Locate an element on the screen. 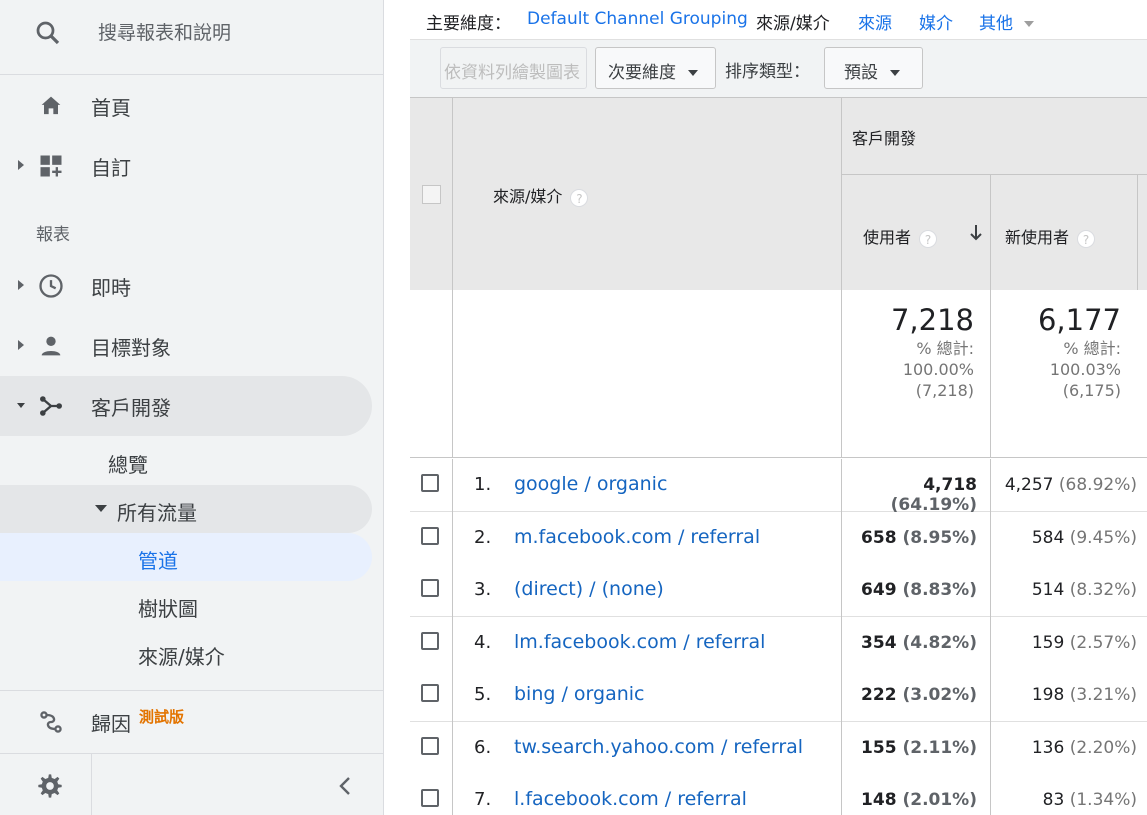 The height and width of the screenshot is (815, 1147). dashboard-add-icon is located at coordinates (51, 166).